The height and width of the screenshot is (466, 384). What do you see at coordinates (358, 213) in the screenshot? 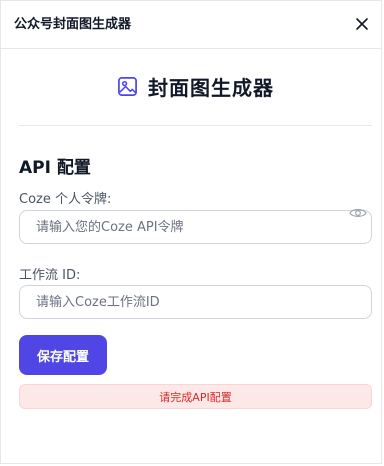
I see `eye-icon` at bounding box center [358, 213].